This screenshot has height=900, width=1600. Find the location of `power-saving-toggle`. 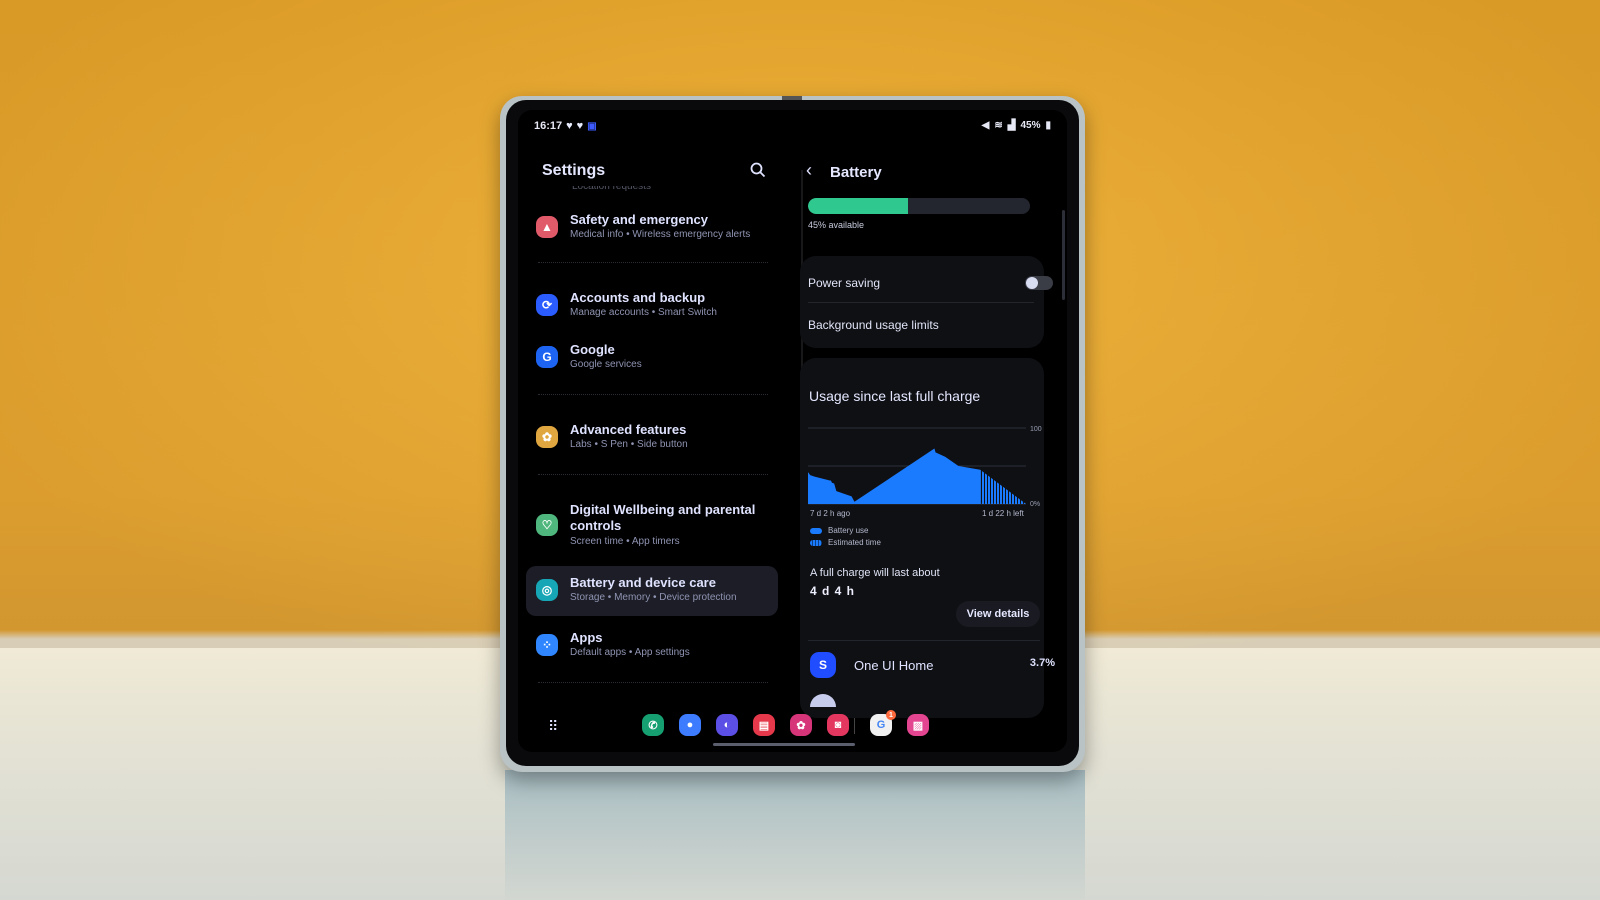

power-saving-toggle is located at coordinates (1039, 283).